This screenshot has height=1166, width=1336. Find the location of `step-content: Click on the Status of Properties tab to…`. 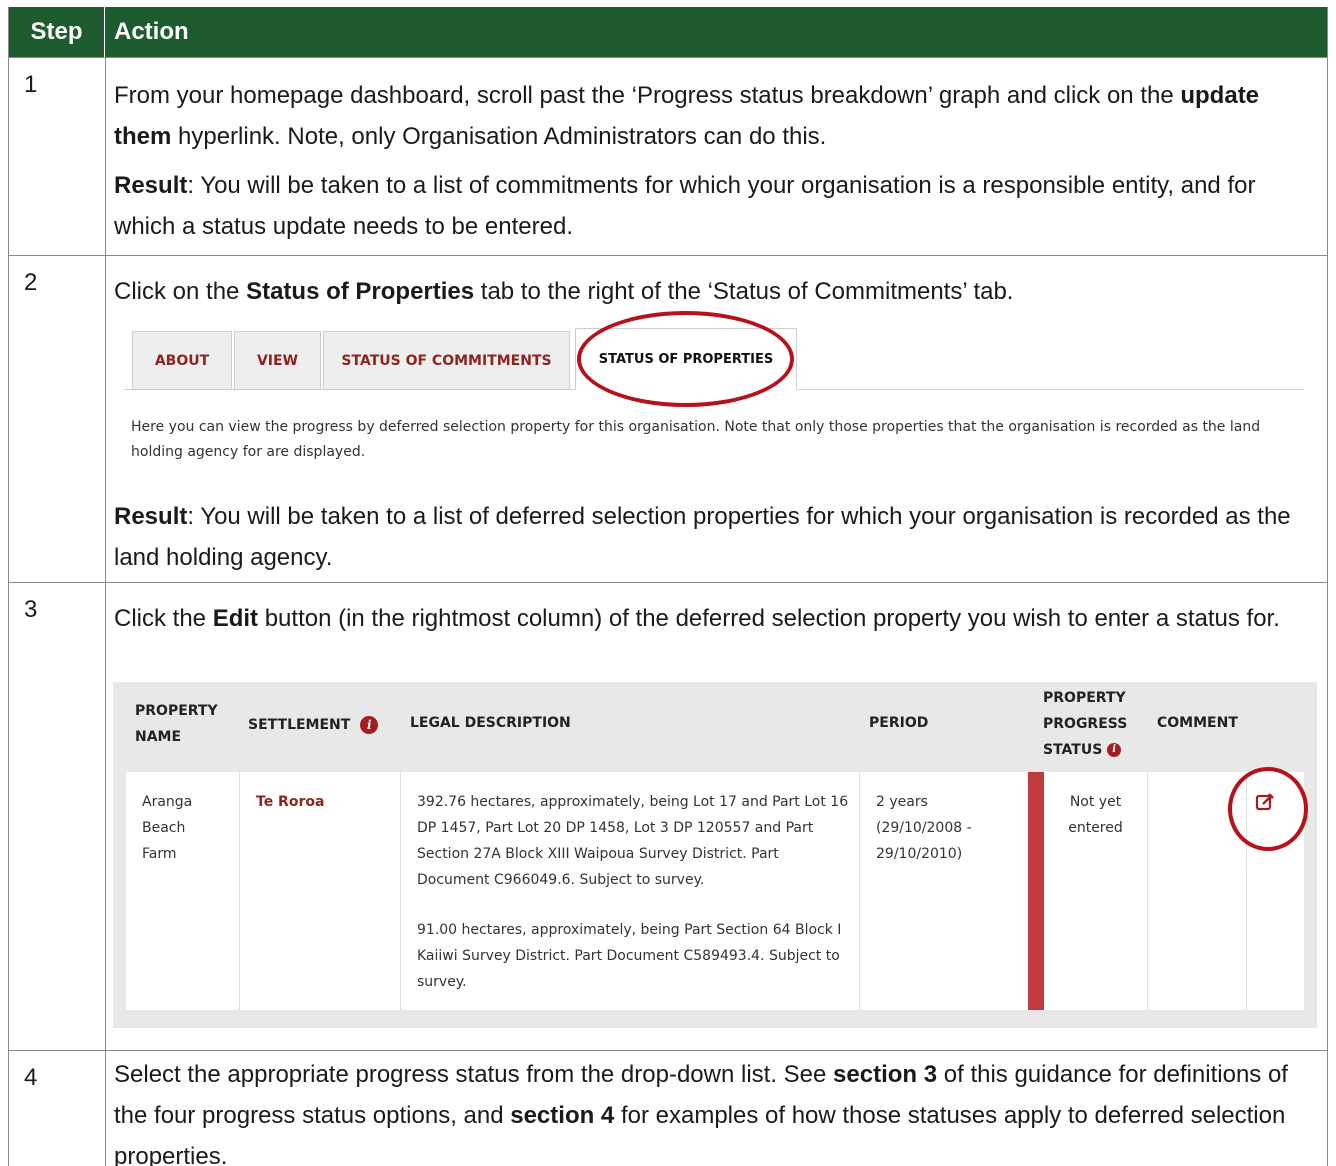

step-content: Click on the Status of Properties tab to… is located at coordinates (564, 291).